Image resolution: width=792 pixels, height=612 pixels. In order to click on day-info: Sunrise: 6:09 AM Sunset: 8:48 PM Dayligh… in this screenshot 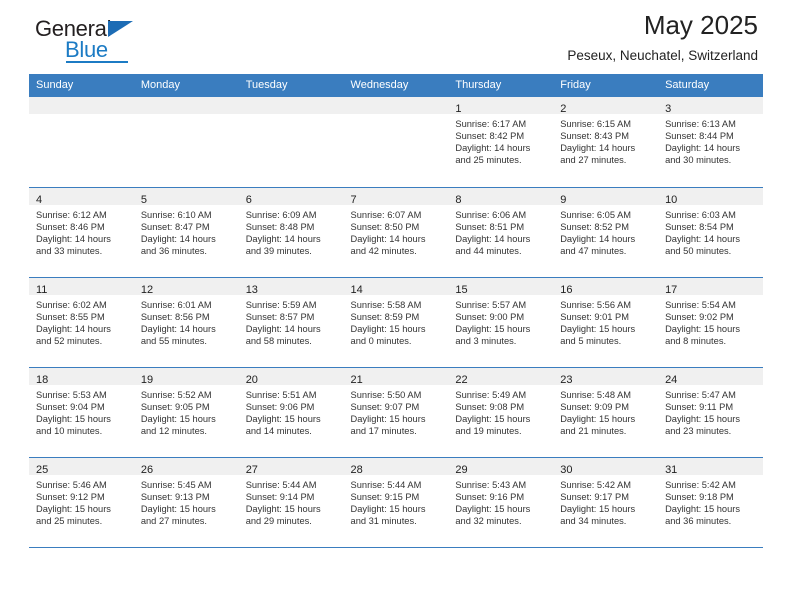, I will do `click(291, 231)`.